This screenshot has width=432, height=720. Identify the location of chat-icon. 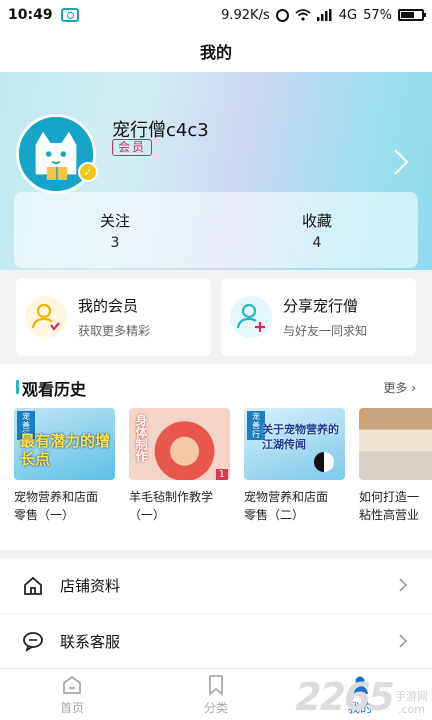
(33, 642).